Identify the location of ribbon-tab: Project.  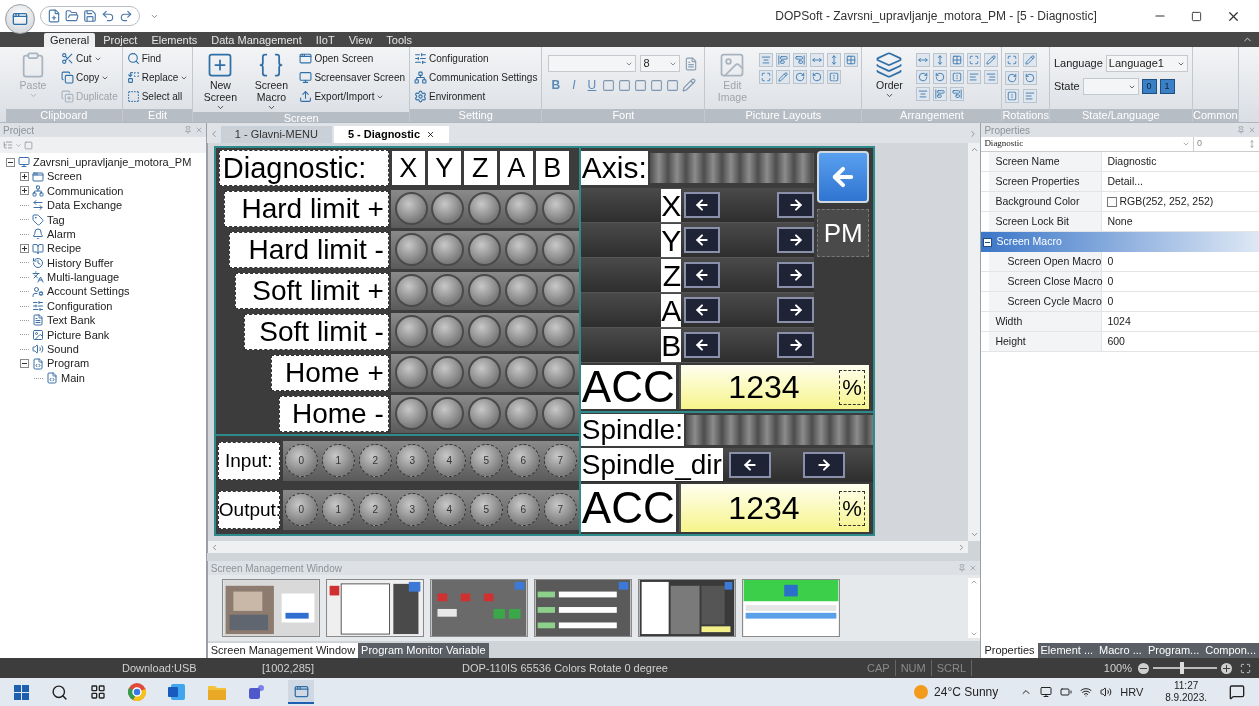
(120, 40).